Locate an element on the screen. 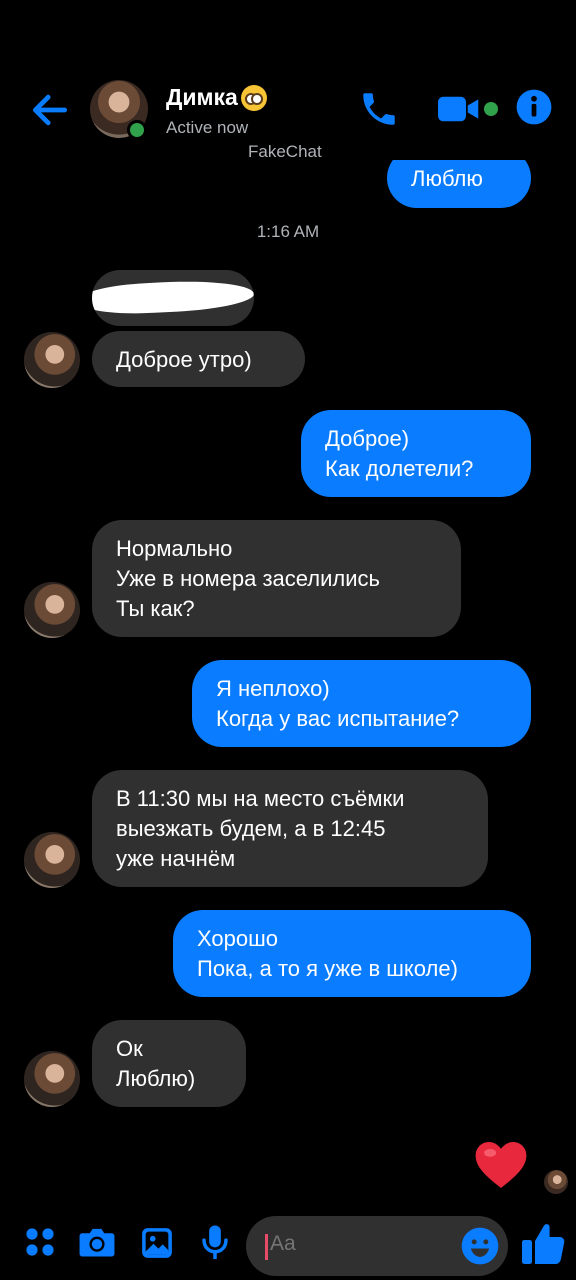 The image size is (576, 1280). message-bubble-outgoing: Я неплохо) Когда у вас испытание? is located at coordinates (361, 703).